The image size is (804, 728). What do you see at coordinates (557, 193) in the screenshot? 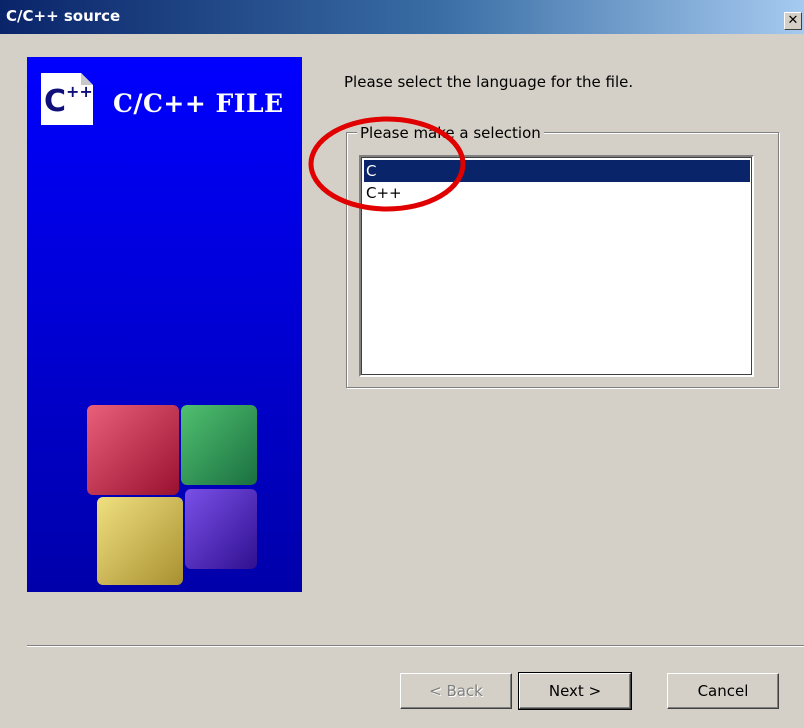
I see `list-item-cpp: C++` at bounding box center [557, 193].